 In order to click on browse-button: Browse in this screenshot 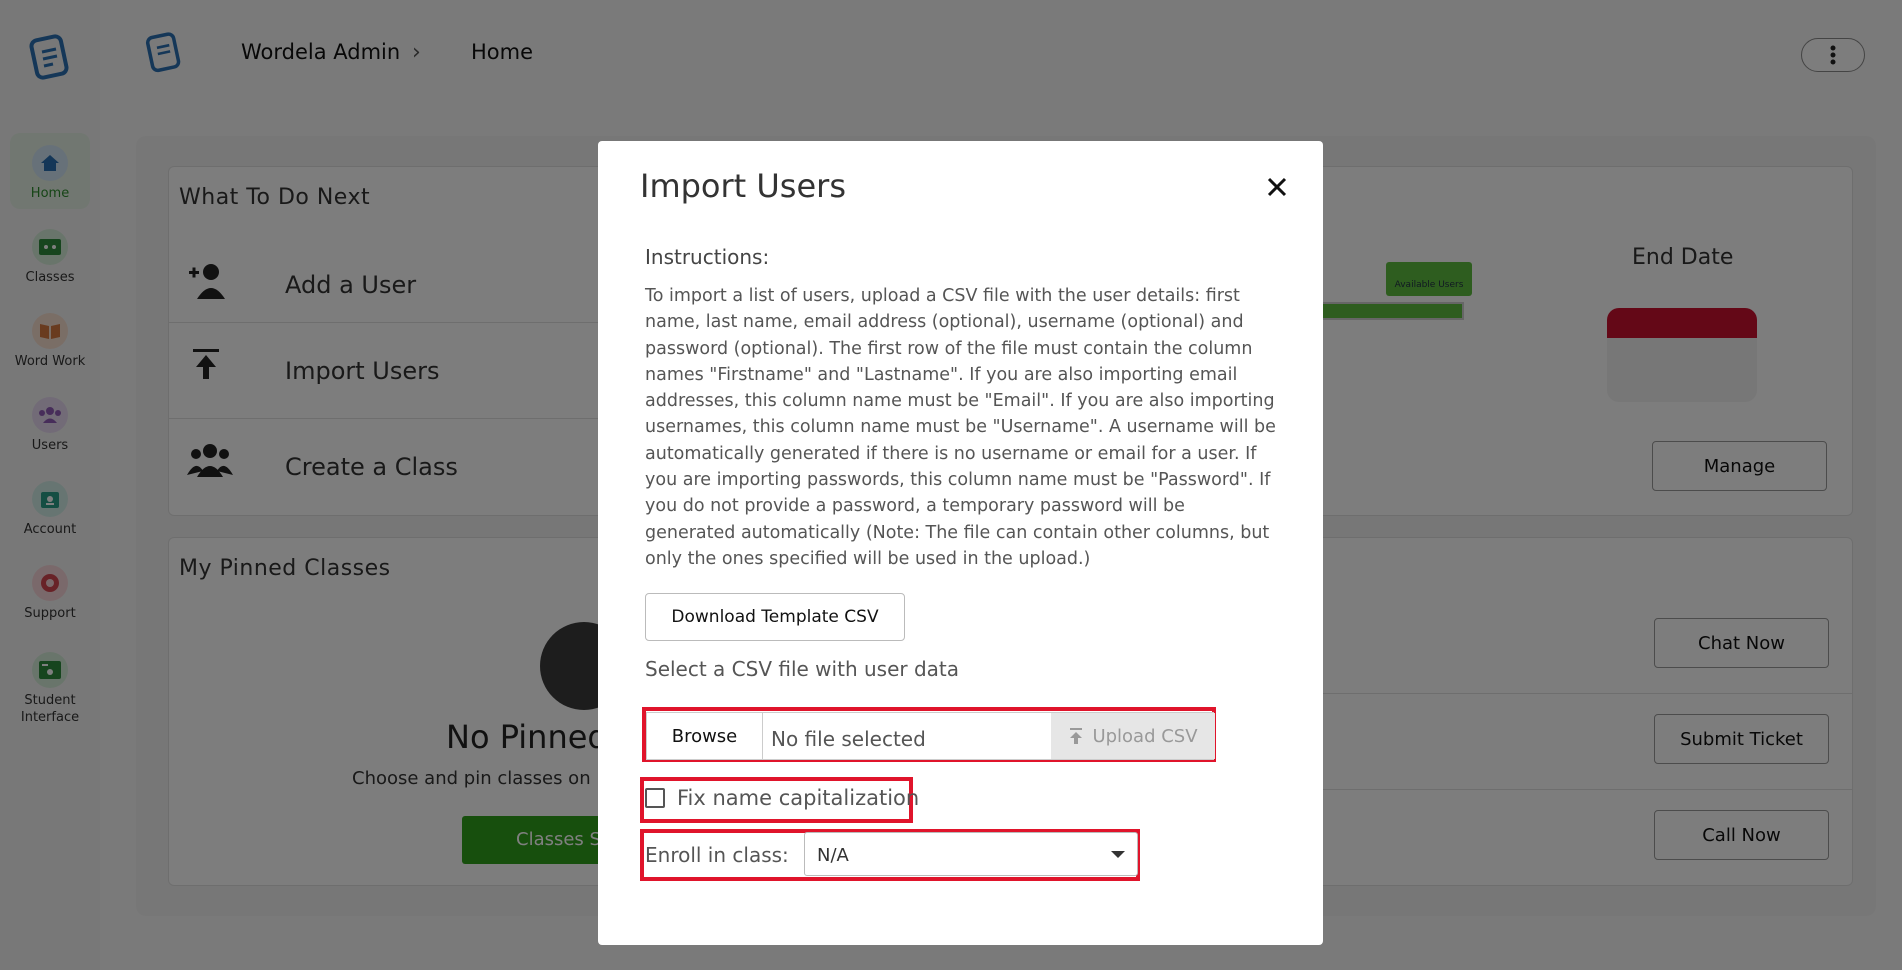, I will do `click(705, 736)`.